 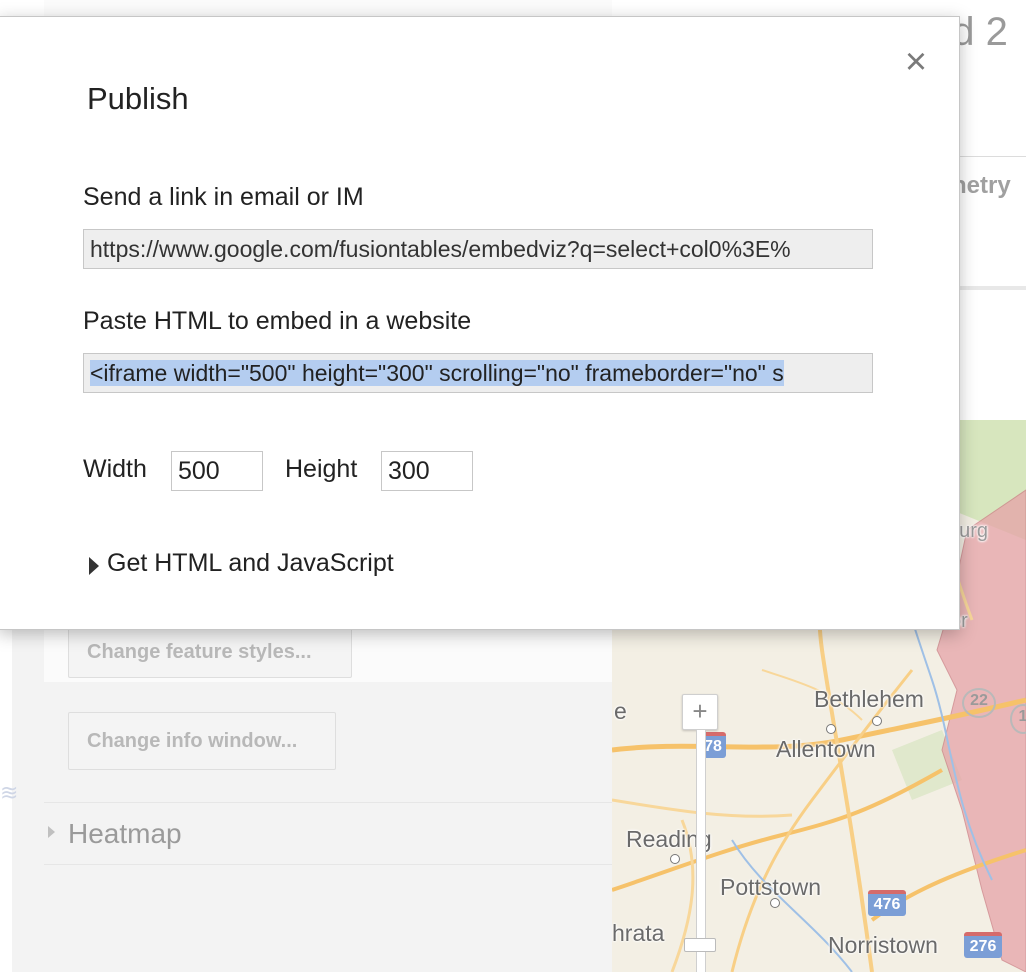 I want to click on width-label: Width, so click(x=115, y=469).